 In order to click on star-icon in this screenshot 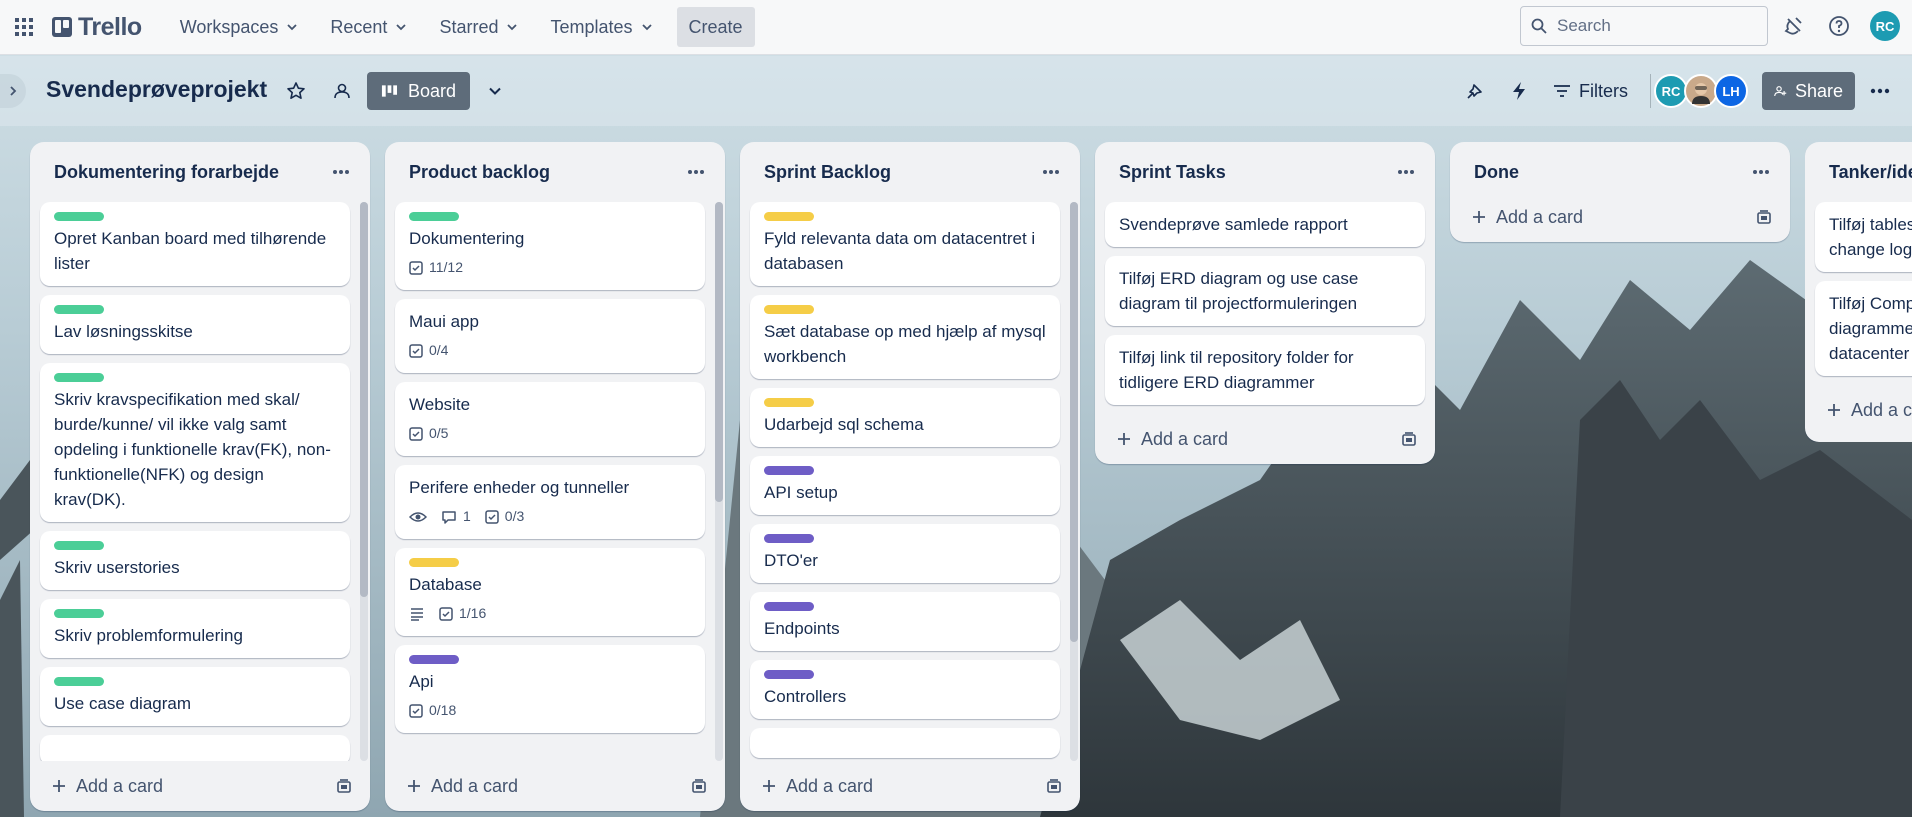, I will do `click(296, 91)`.